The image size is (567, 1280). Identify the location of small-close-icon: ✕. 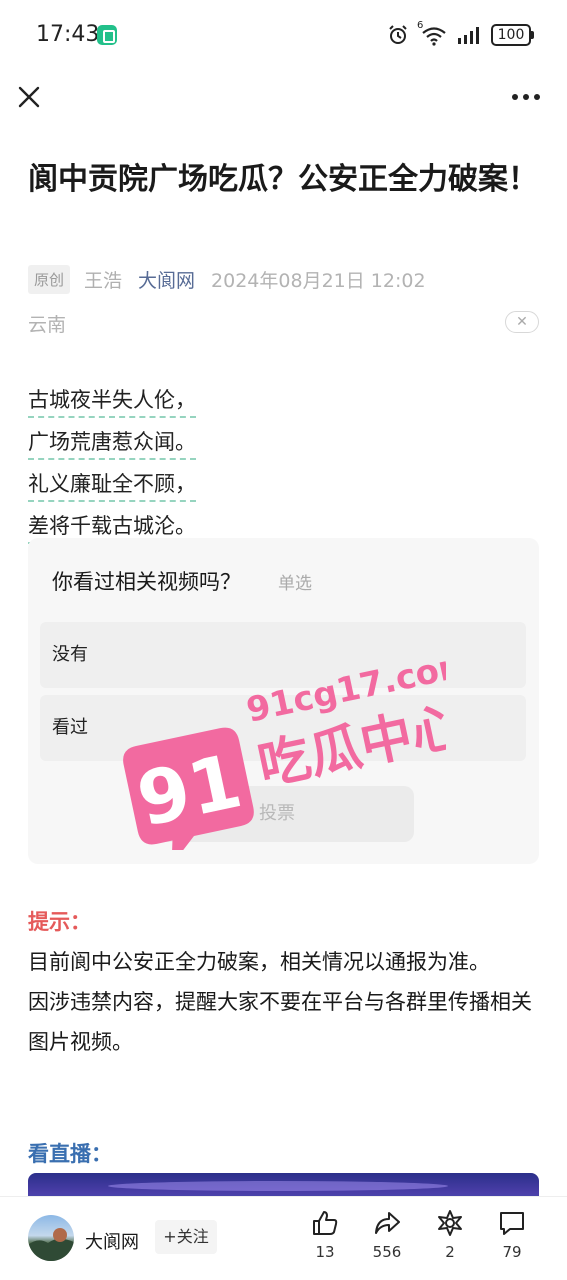
(522, 322).